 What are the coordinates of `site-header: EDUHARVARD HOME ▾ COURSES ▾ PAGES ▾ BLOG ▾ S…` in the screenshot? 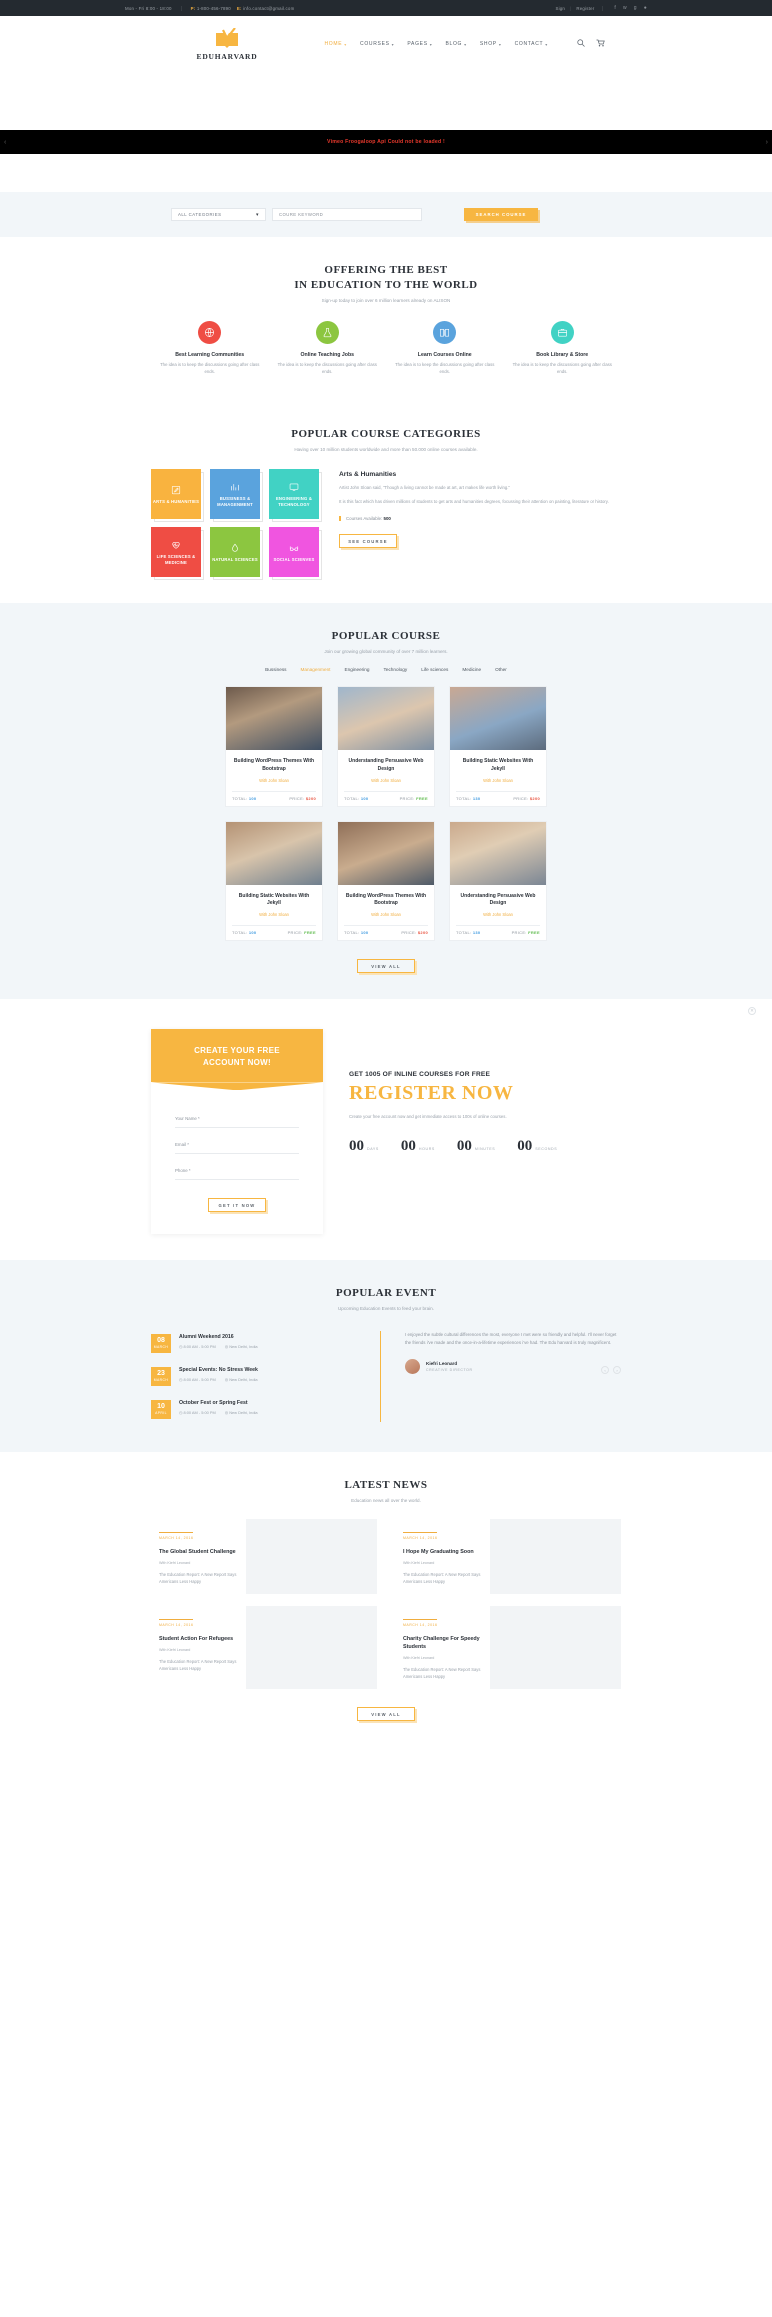 It's located at (386, 44).